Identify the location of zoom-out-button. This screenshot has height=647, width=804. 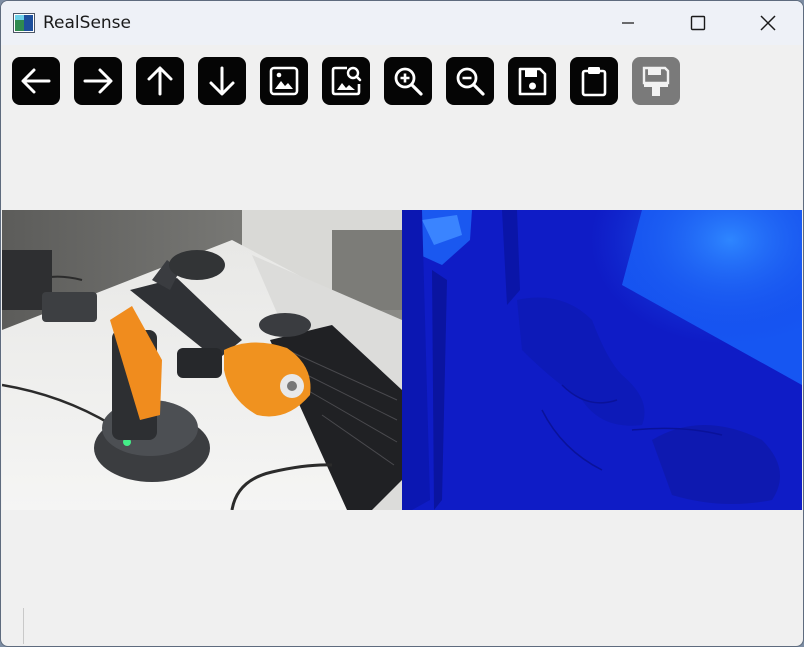
(470, 81).